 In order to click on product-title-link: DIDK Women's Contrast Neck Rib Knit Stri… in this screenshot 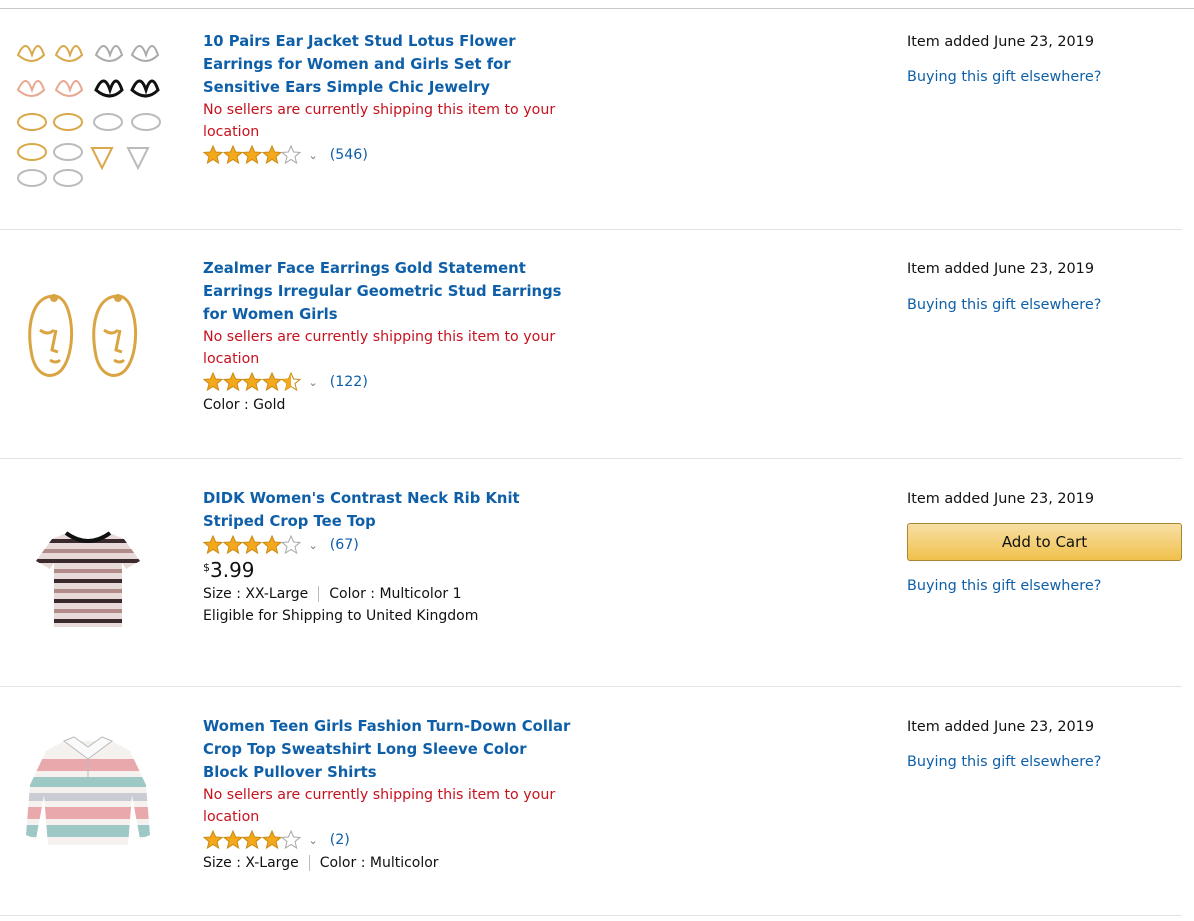, I will do `click(388, 510)`.